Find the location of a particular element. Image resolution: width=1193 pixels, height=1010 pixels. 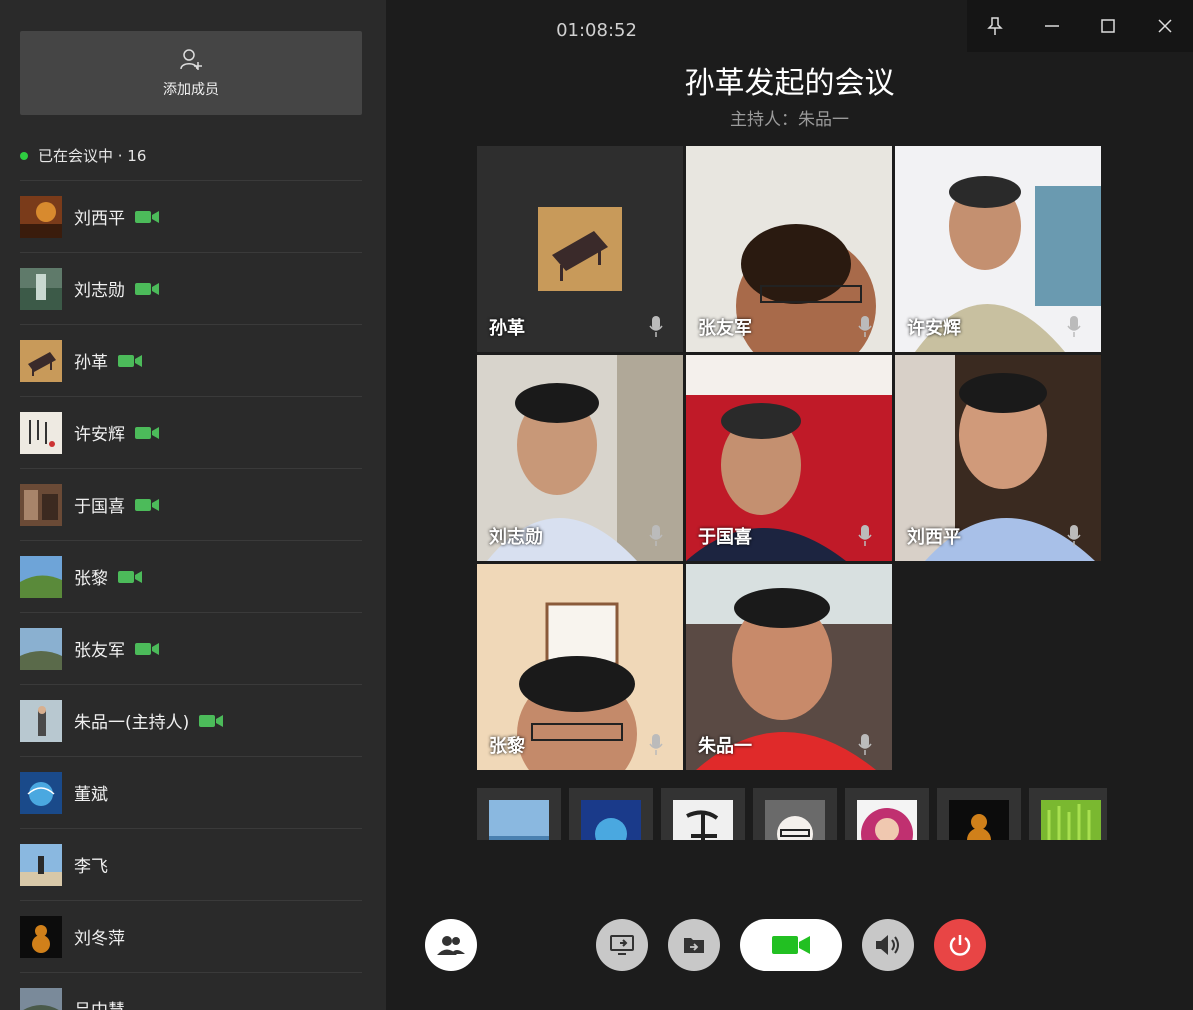

member-name: 李飞 is located at coordinates (91, 867).